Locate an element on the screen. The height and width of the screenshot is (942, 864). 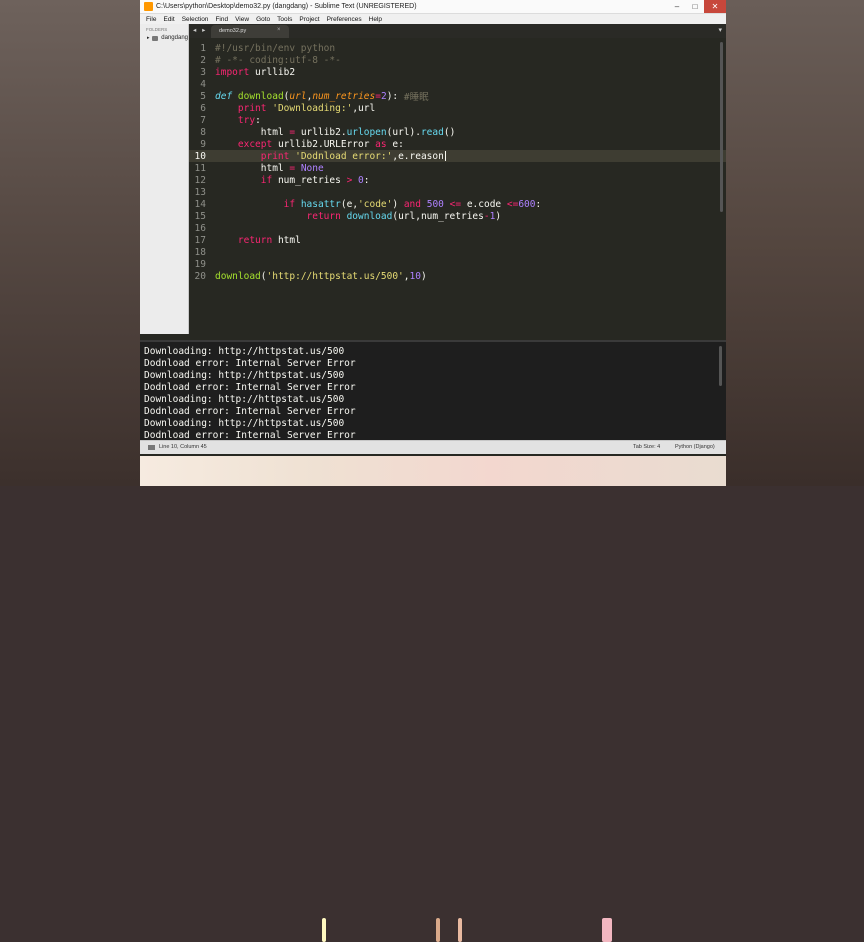
code-line: 6 print 'Downloading:' ,url is located at coordinates (282, 108).